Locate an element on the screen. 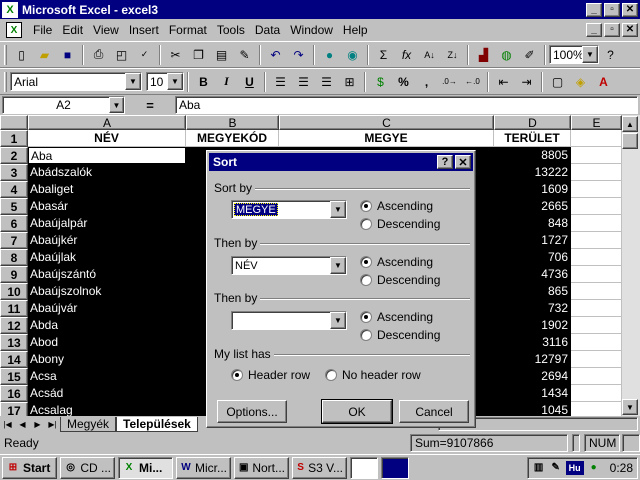  then-by-1-ascending-radio: Ascending is located at coordinates (396, 262).